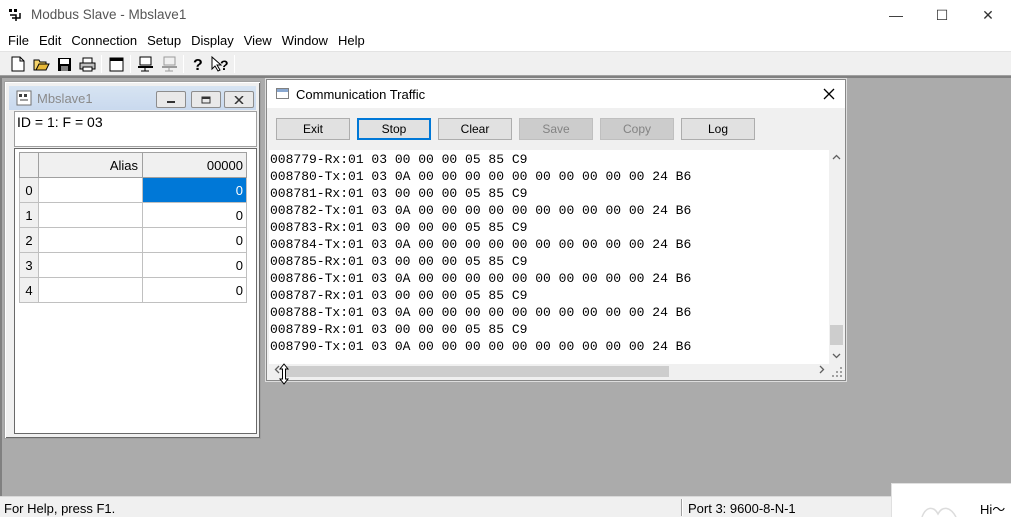  I want to click on traffic-close-button, so click(829, 94).